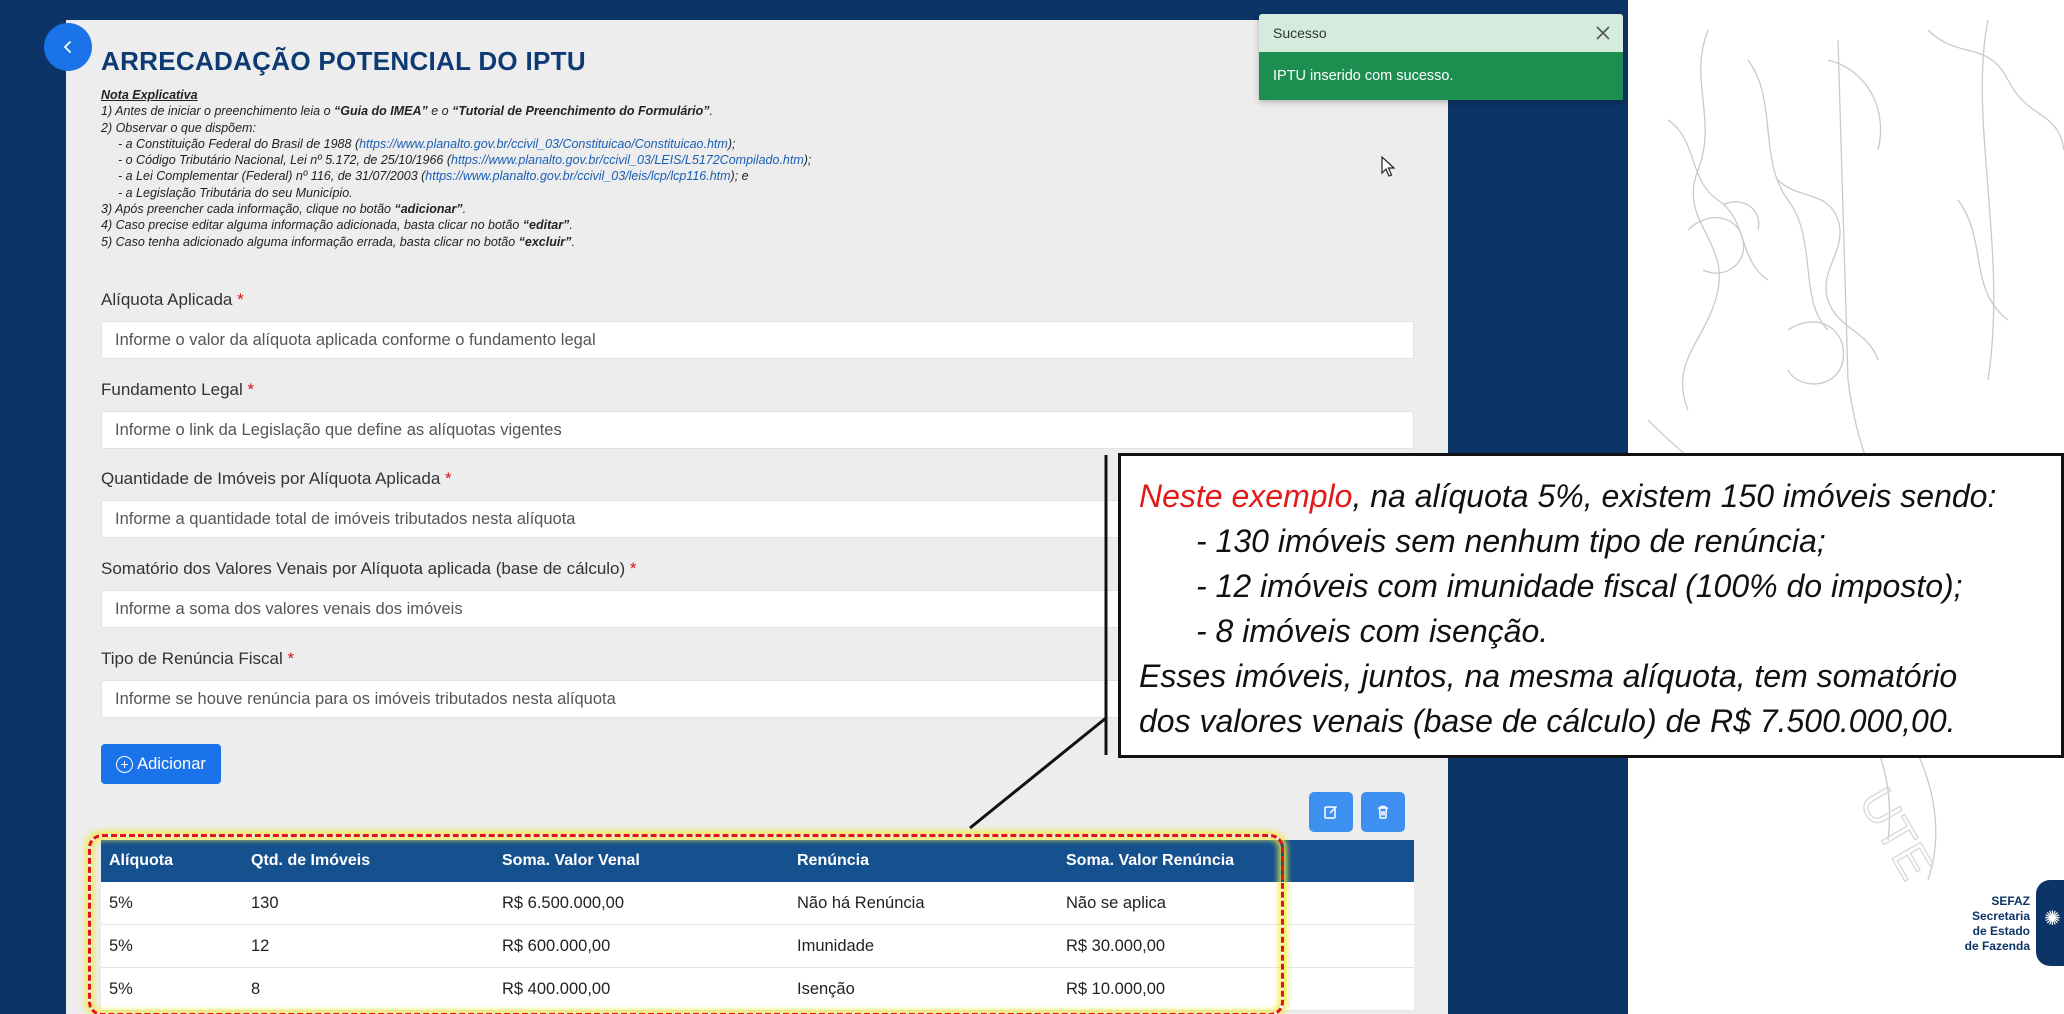  I want to click on fundamento-label: Fundamento Legal *, so click(178, 389).